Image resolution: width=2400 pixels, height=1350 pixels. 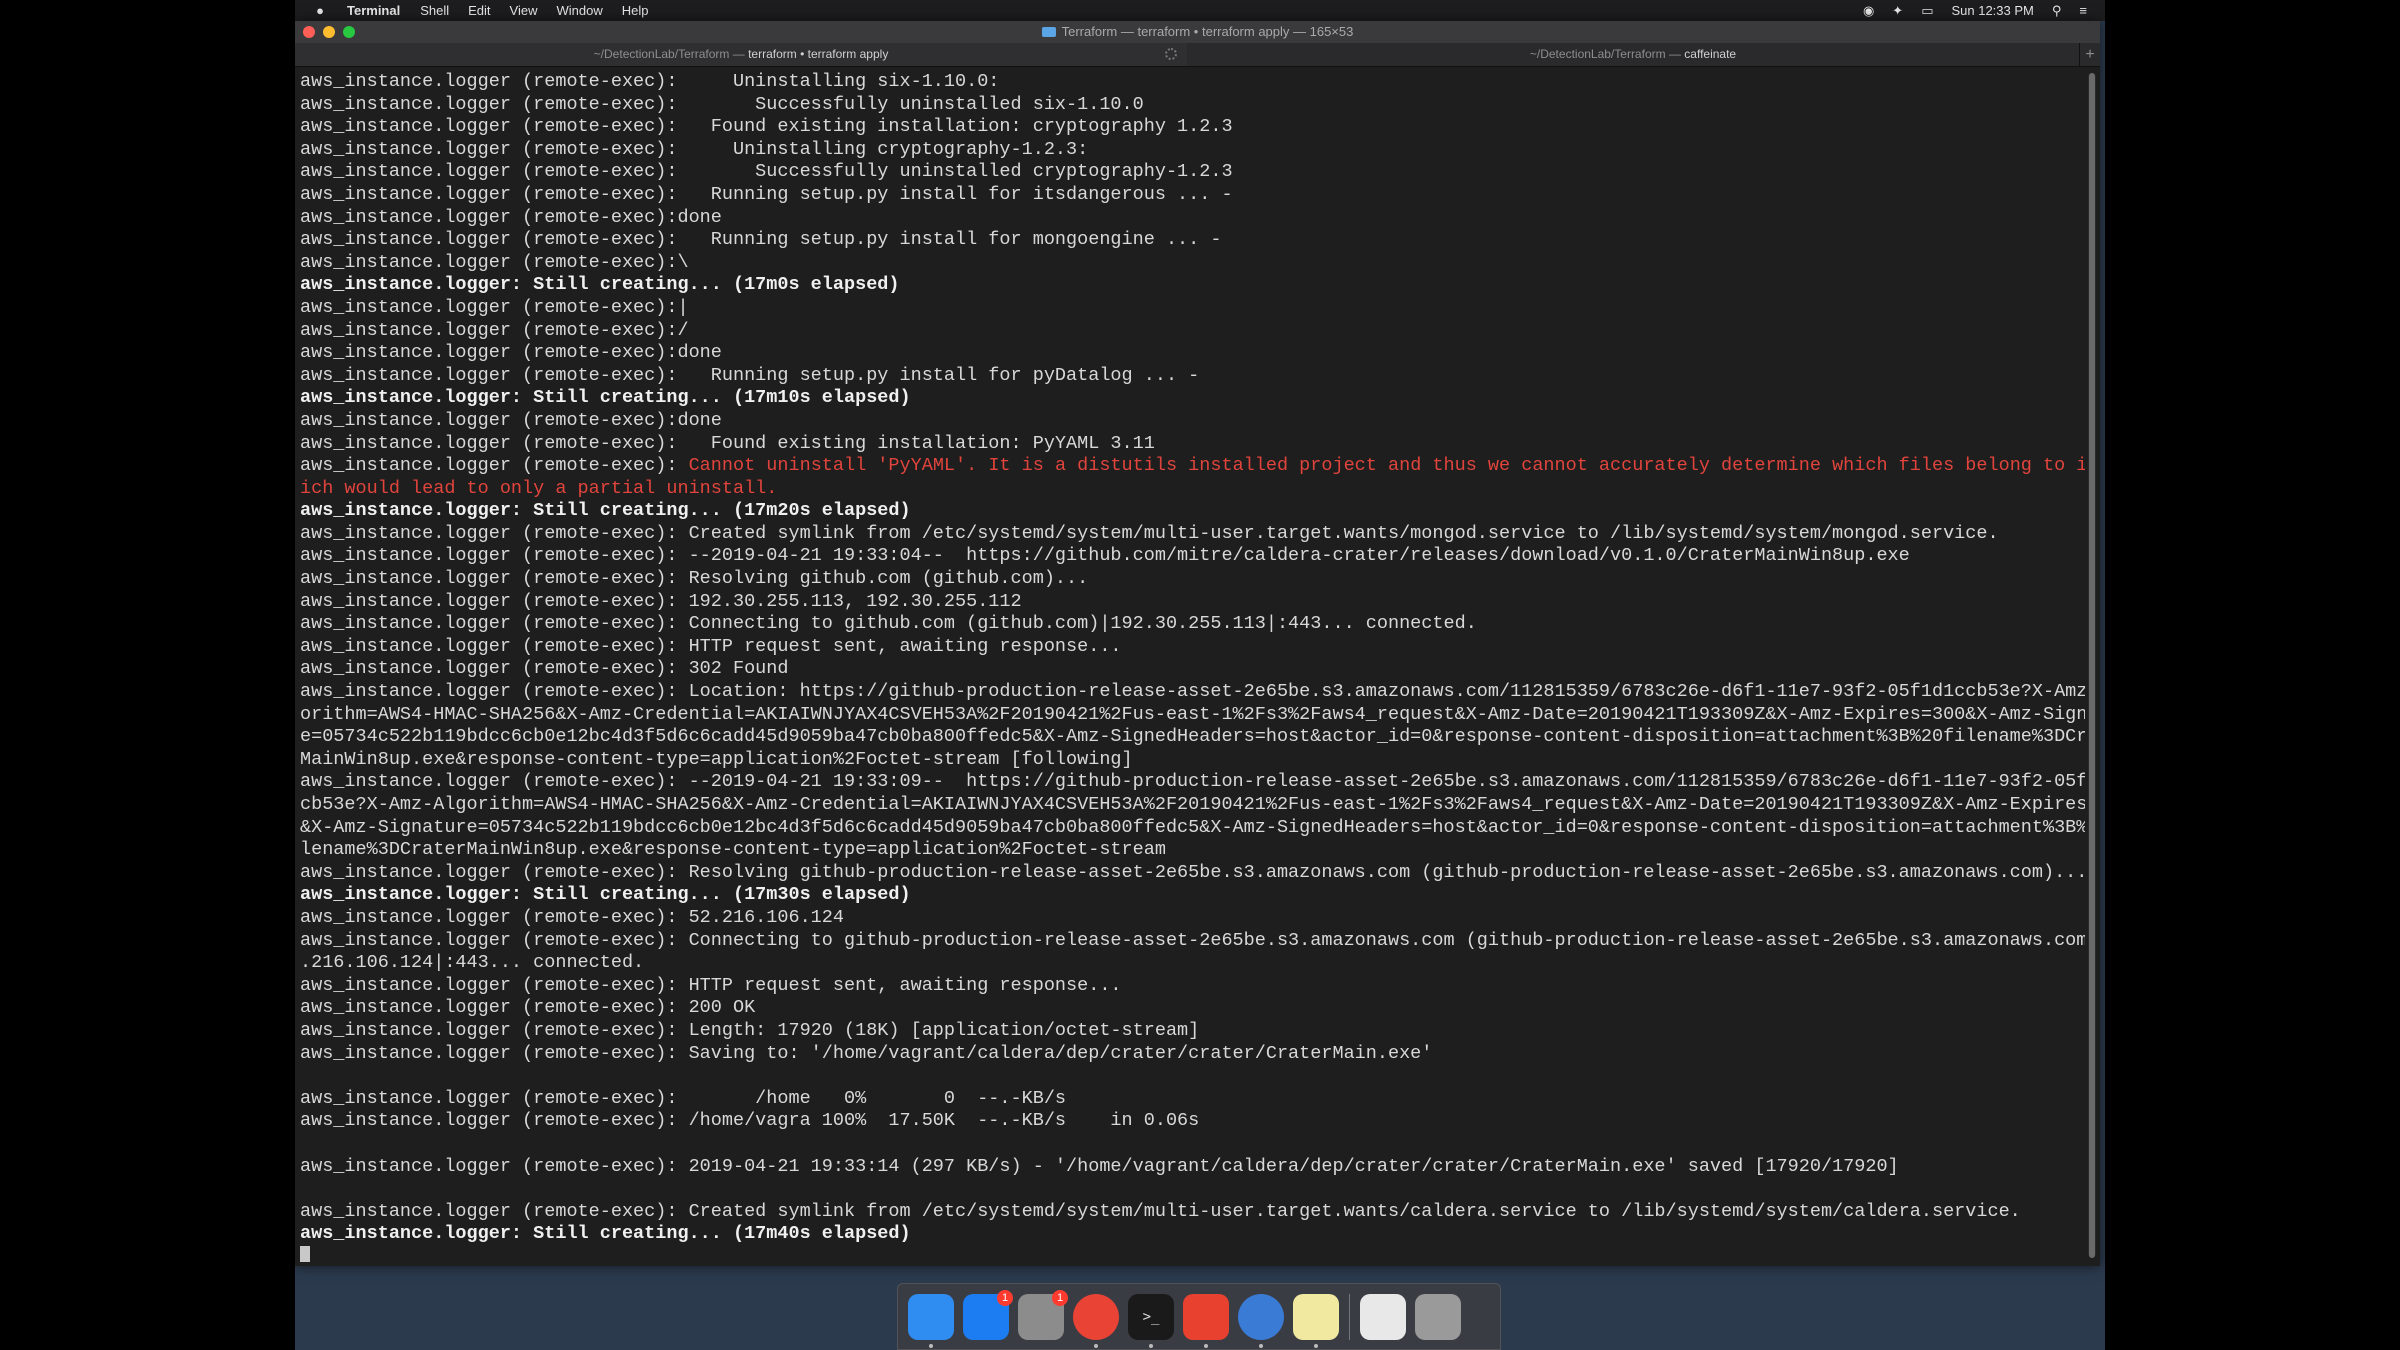 I want to click on system-preferences-icon: 1, so click(x=1043, y=1314).